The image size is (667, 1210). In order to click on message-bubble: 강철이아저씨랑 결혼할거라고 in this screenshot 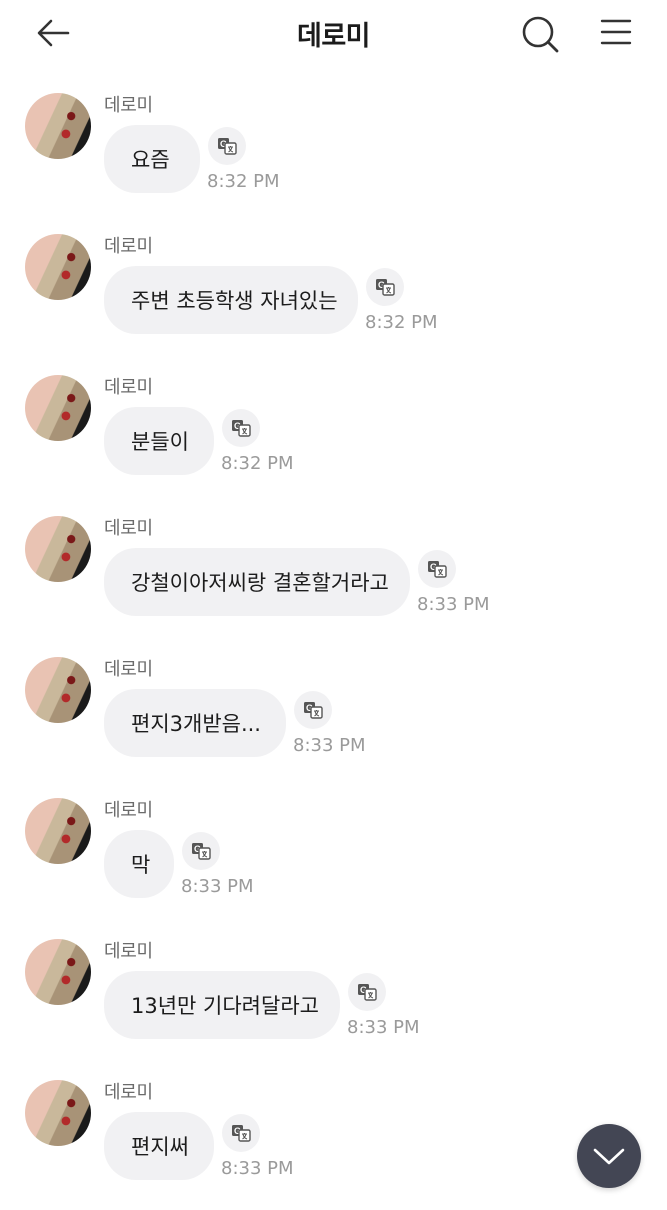, I will do `click(257, 582)`.